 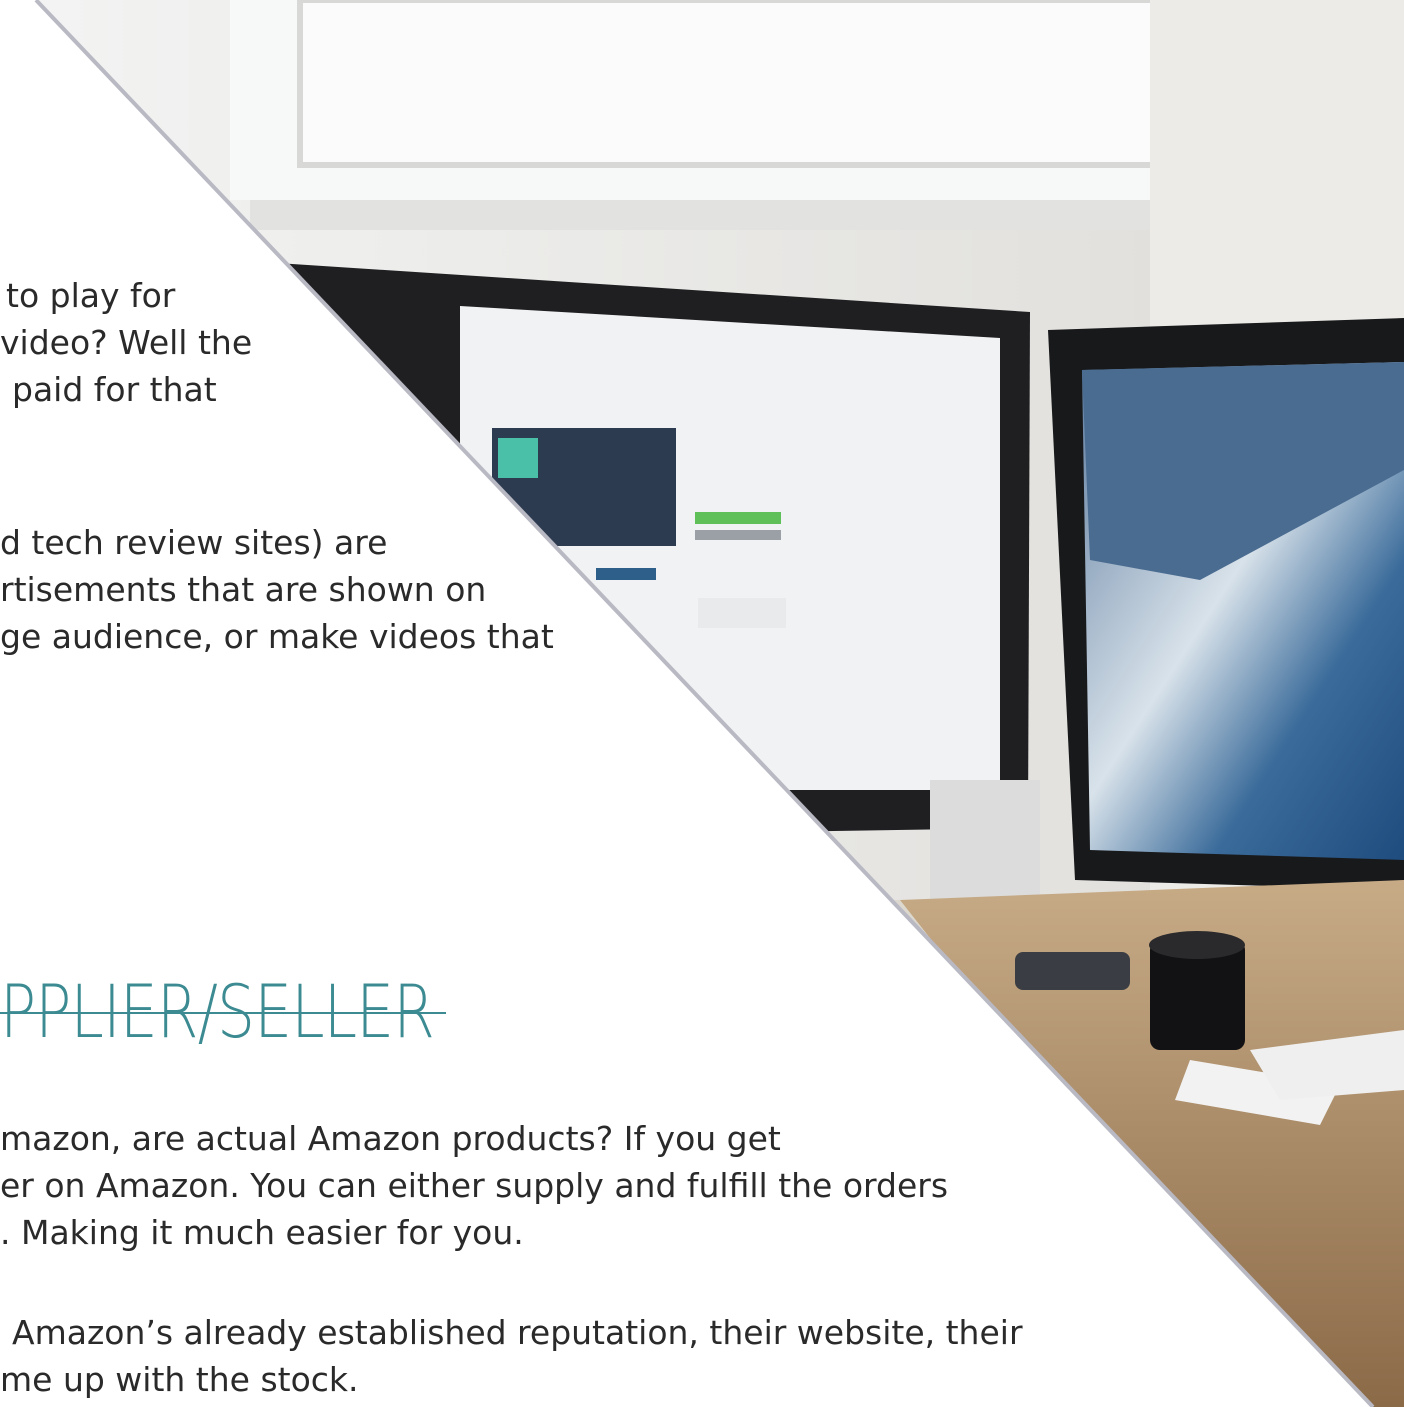 I want to click on para4-line2: me up with the stock., so click(x=179, y=1379).